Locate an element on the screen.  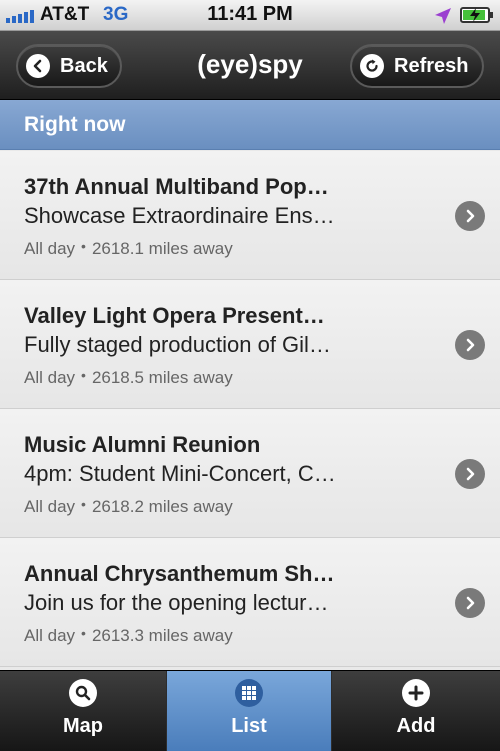
tab-map: Map is located at coordinates (83, 711).